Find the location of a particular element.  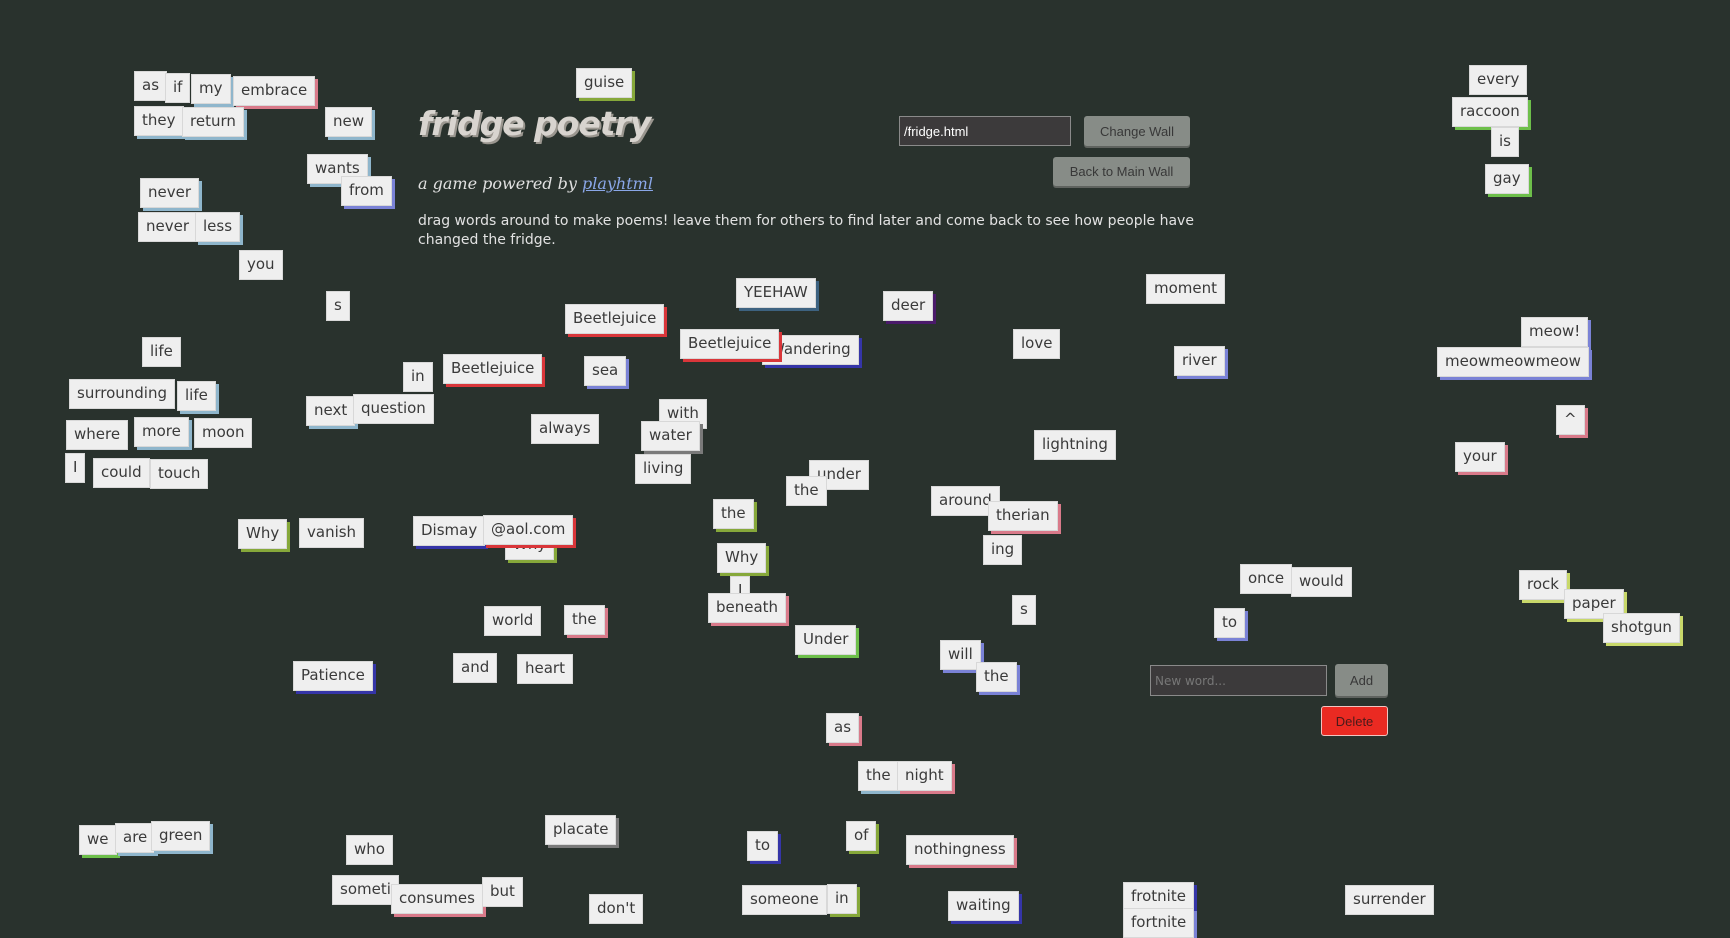

word-magnet: ^ is located at coordinates (1570, 420).